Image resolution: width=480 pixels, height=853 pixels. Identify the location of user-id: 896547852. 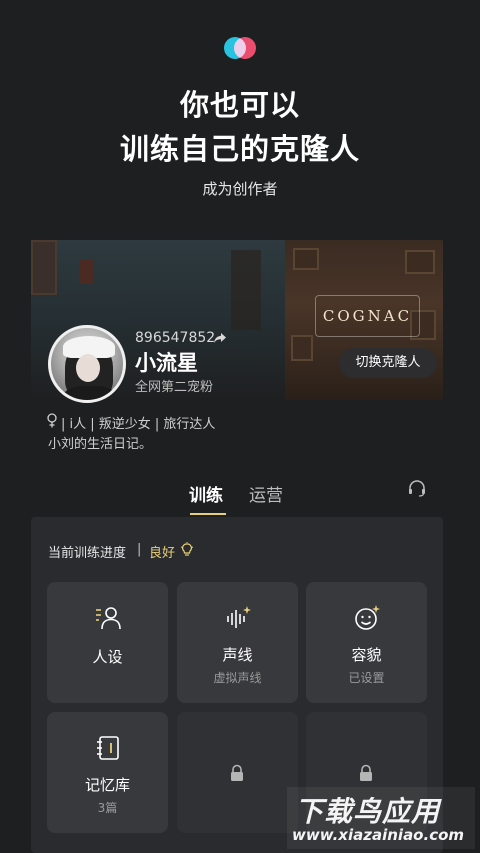
(175, 338).